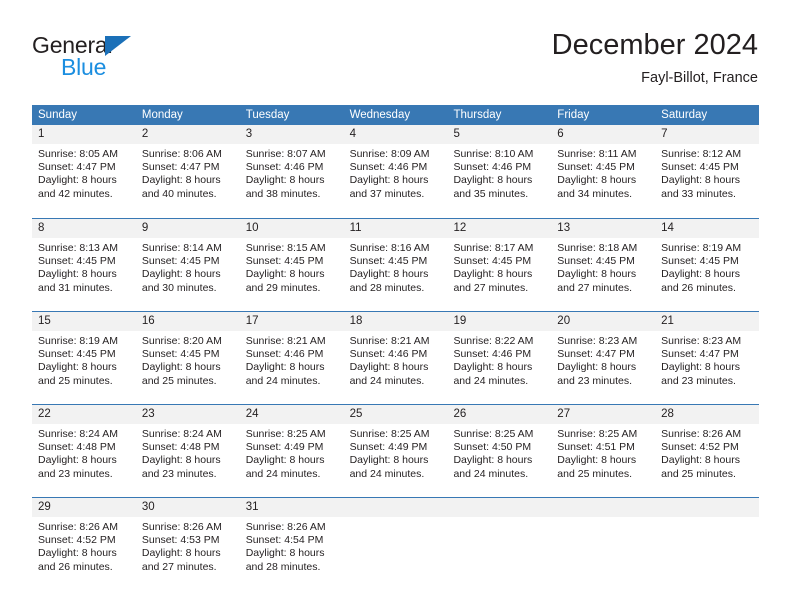 This screenshot has height=612, width=792. What do you see at coordinates (667, 414) in the screenshot?
I see `day-number: 28` at bounding box center [667, 414].